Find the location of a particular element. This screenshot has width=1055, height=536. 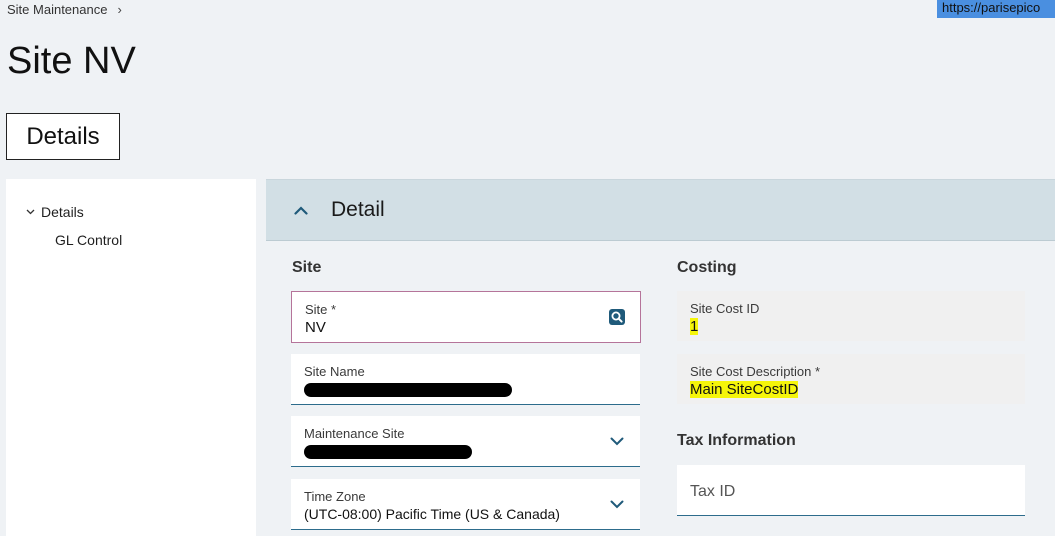

time-zone-field-label: Time Zone is located at coordinates (335, 496).